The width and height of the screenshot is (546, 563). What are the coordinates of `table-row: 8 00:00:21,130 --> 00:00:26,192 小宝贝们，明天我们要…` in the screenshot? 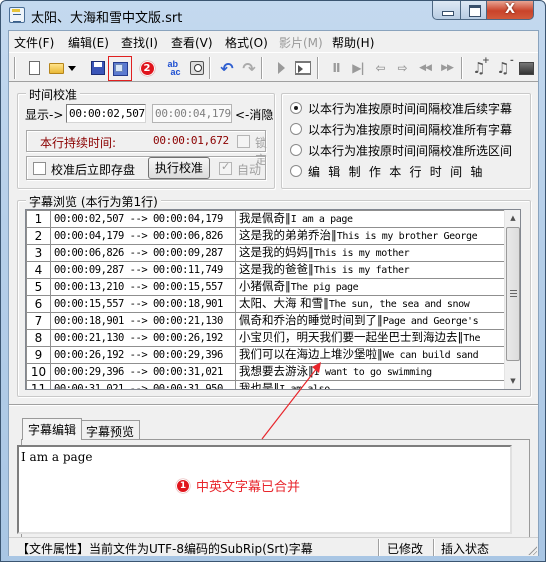 It's located at (266, 338).